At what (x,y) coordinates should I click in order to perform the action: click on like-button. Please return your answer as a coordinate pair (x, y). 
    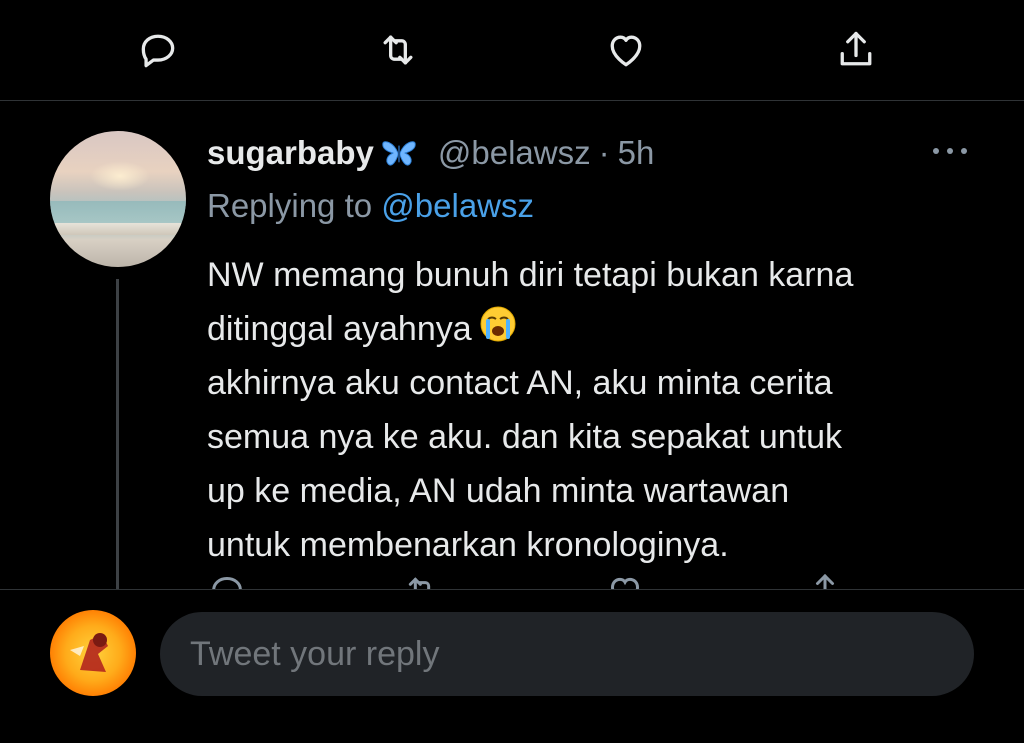
    Looking at the image, I should click on (626, 50).